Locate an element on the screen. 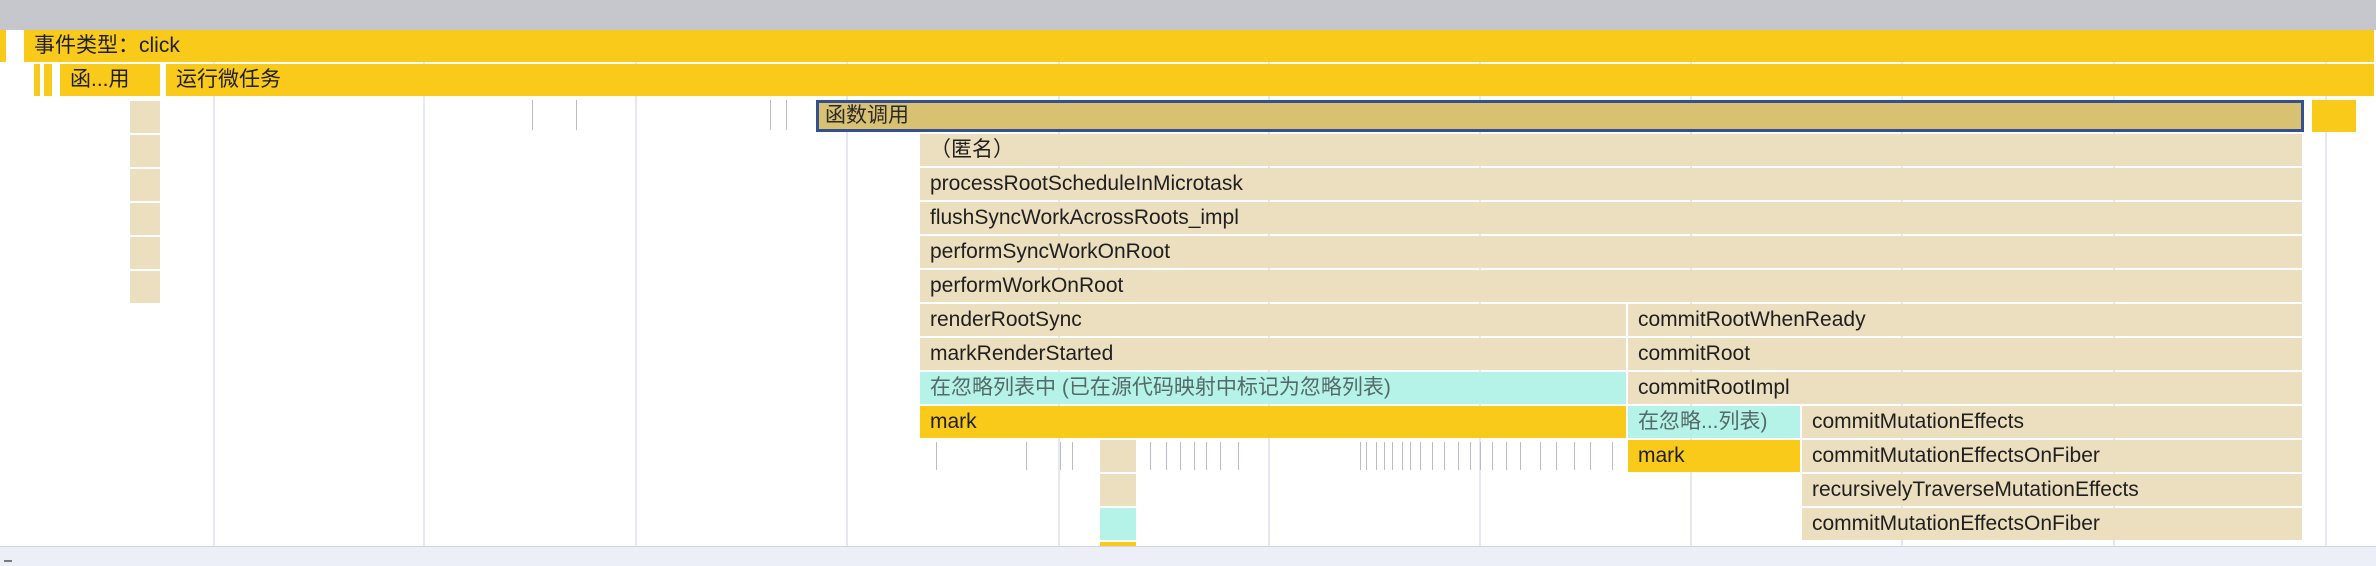 Image resolution: width=2376 pixels, height=566 pixels. recursively-traverse-mutation-effects-frame: recursivelyTraverseMutationEffects is located at coordinates (2053, 490).